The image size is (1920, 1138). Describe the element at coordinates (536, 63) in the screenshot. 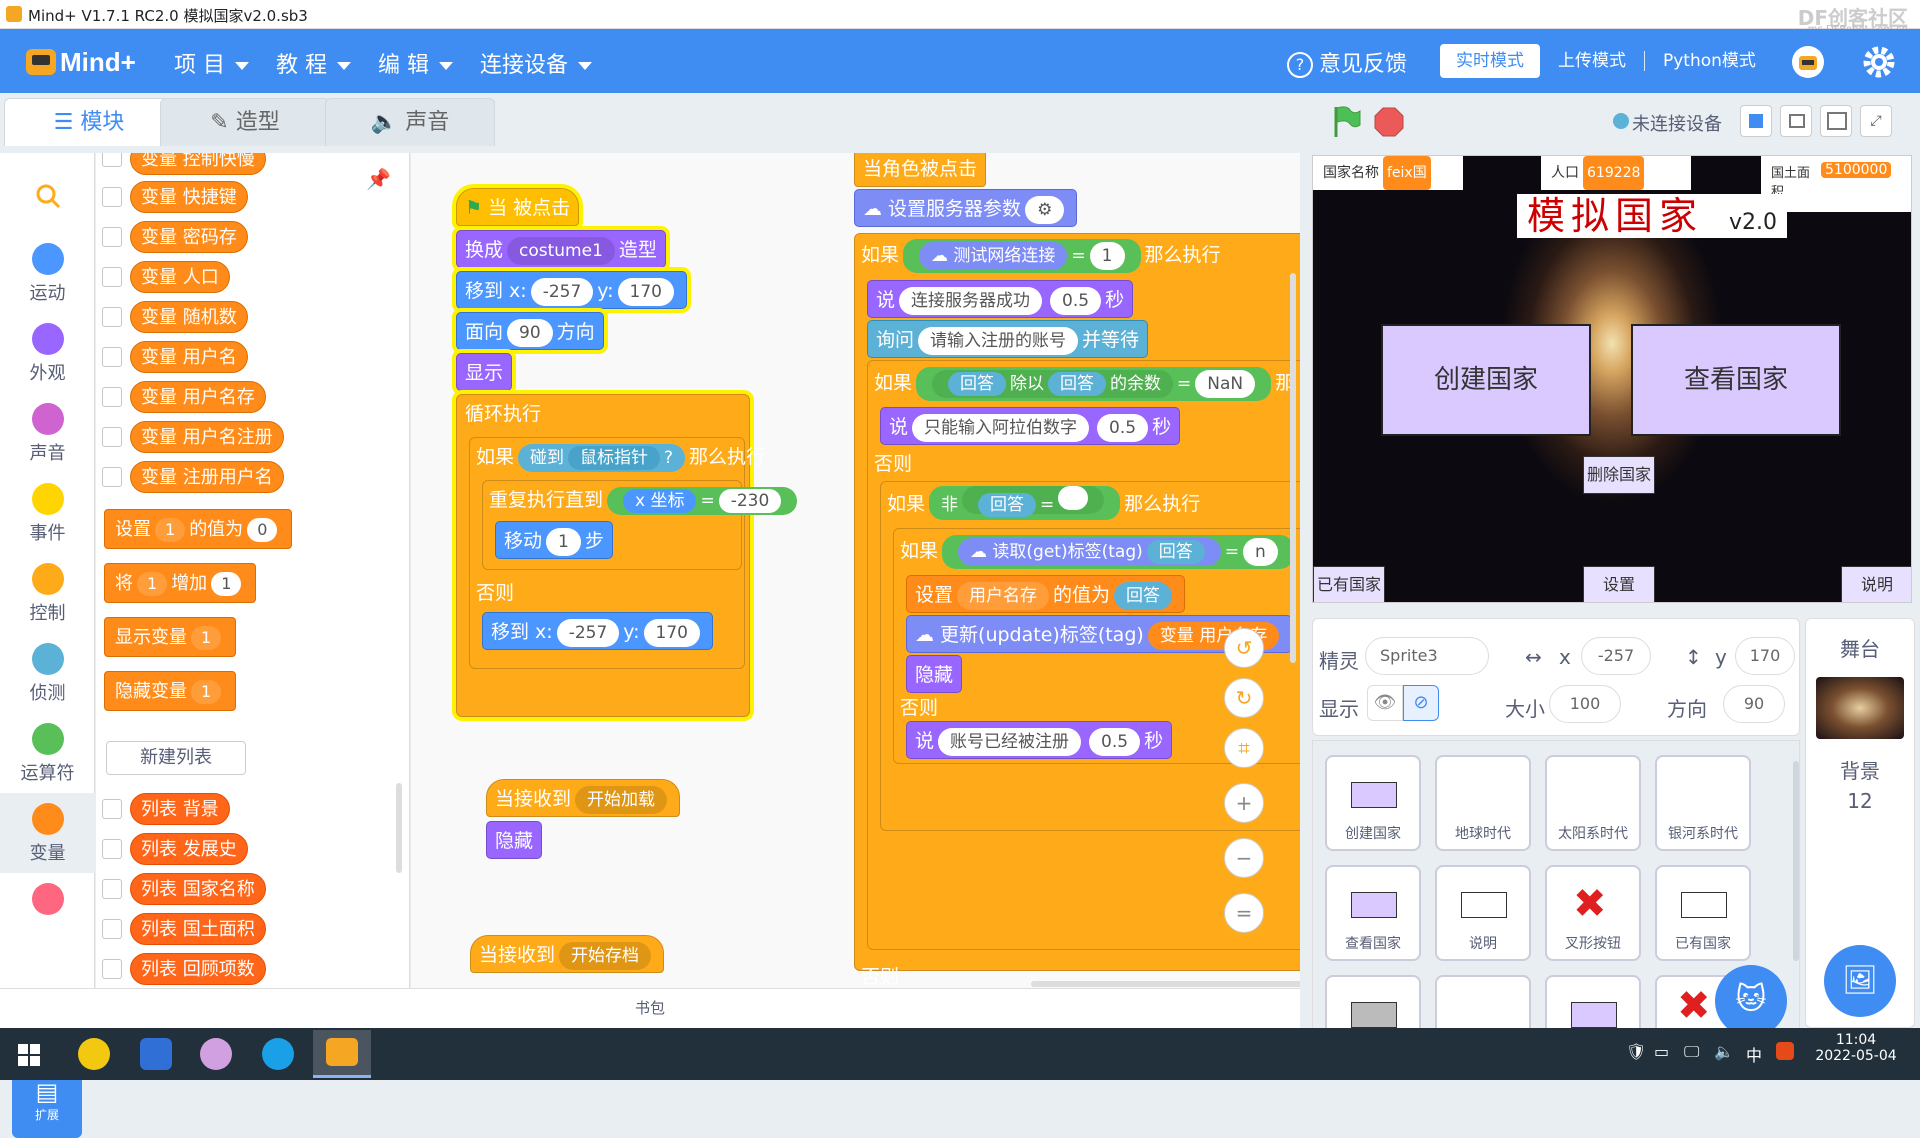

I see `menu-connect-device: 连接设备` at that location.